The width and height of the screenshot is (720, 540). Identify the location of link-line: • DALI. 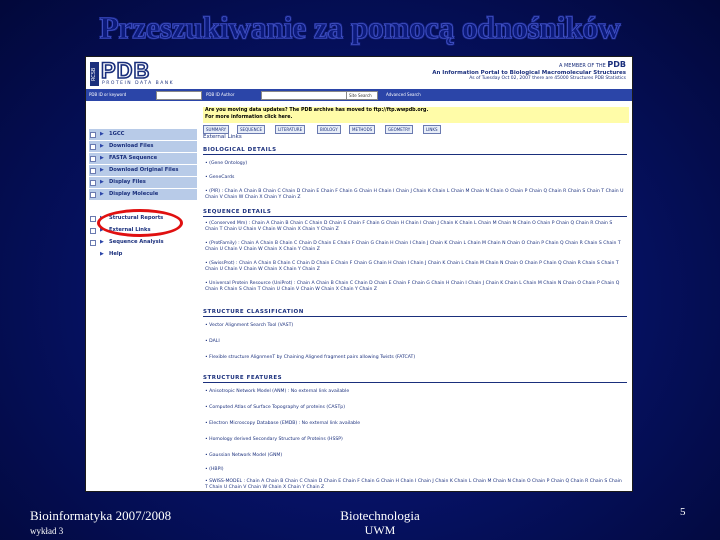
(415, 342).